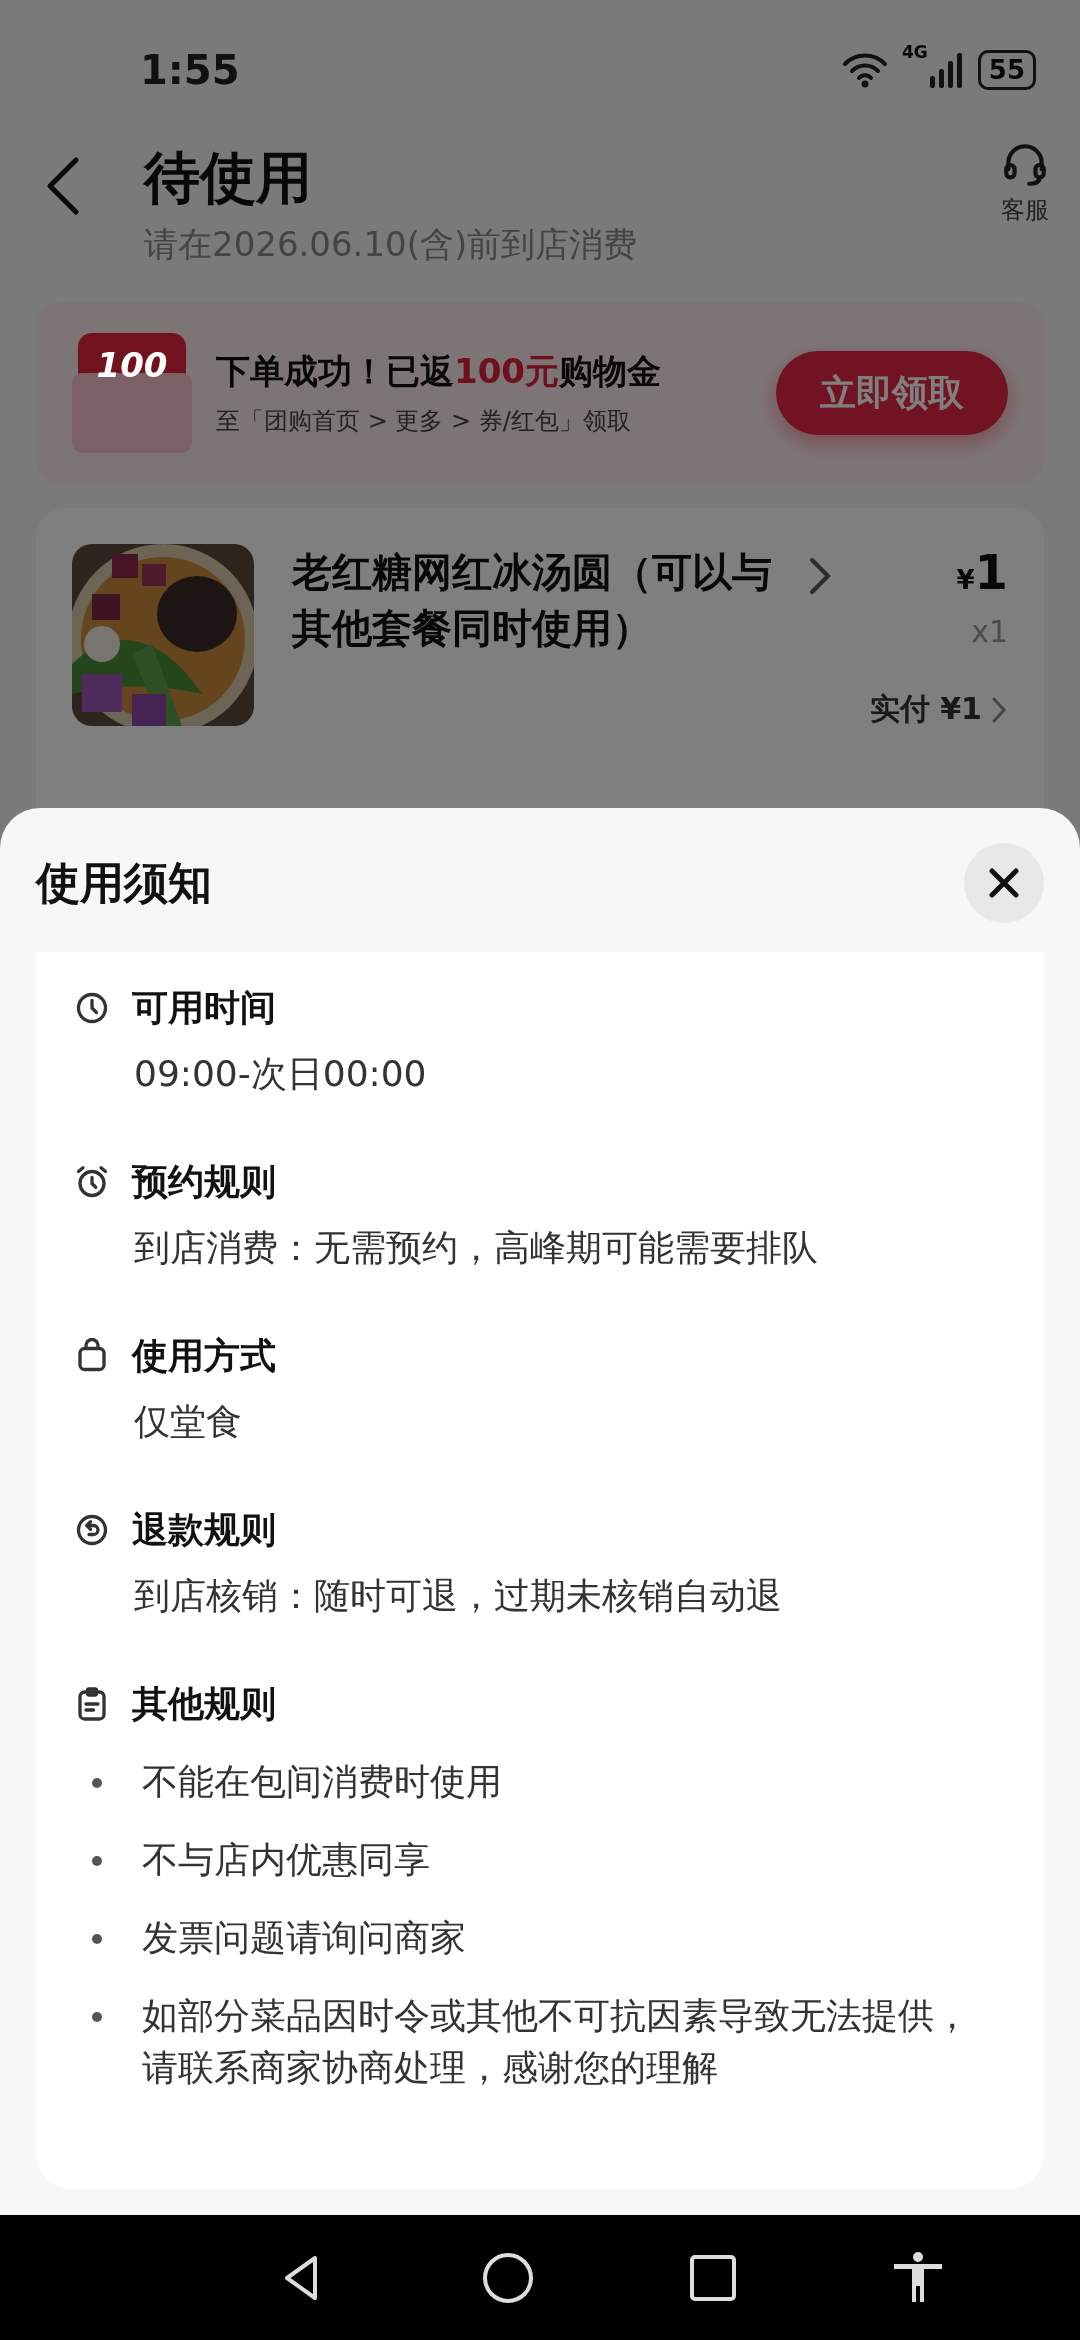 Image resolution: width=1080 pixels, height=2340 pixels. What do you see at coordinates (228, 178) in the screenshot?
I see `page-title: 待使用` at bounding box center [228, 178].